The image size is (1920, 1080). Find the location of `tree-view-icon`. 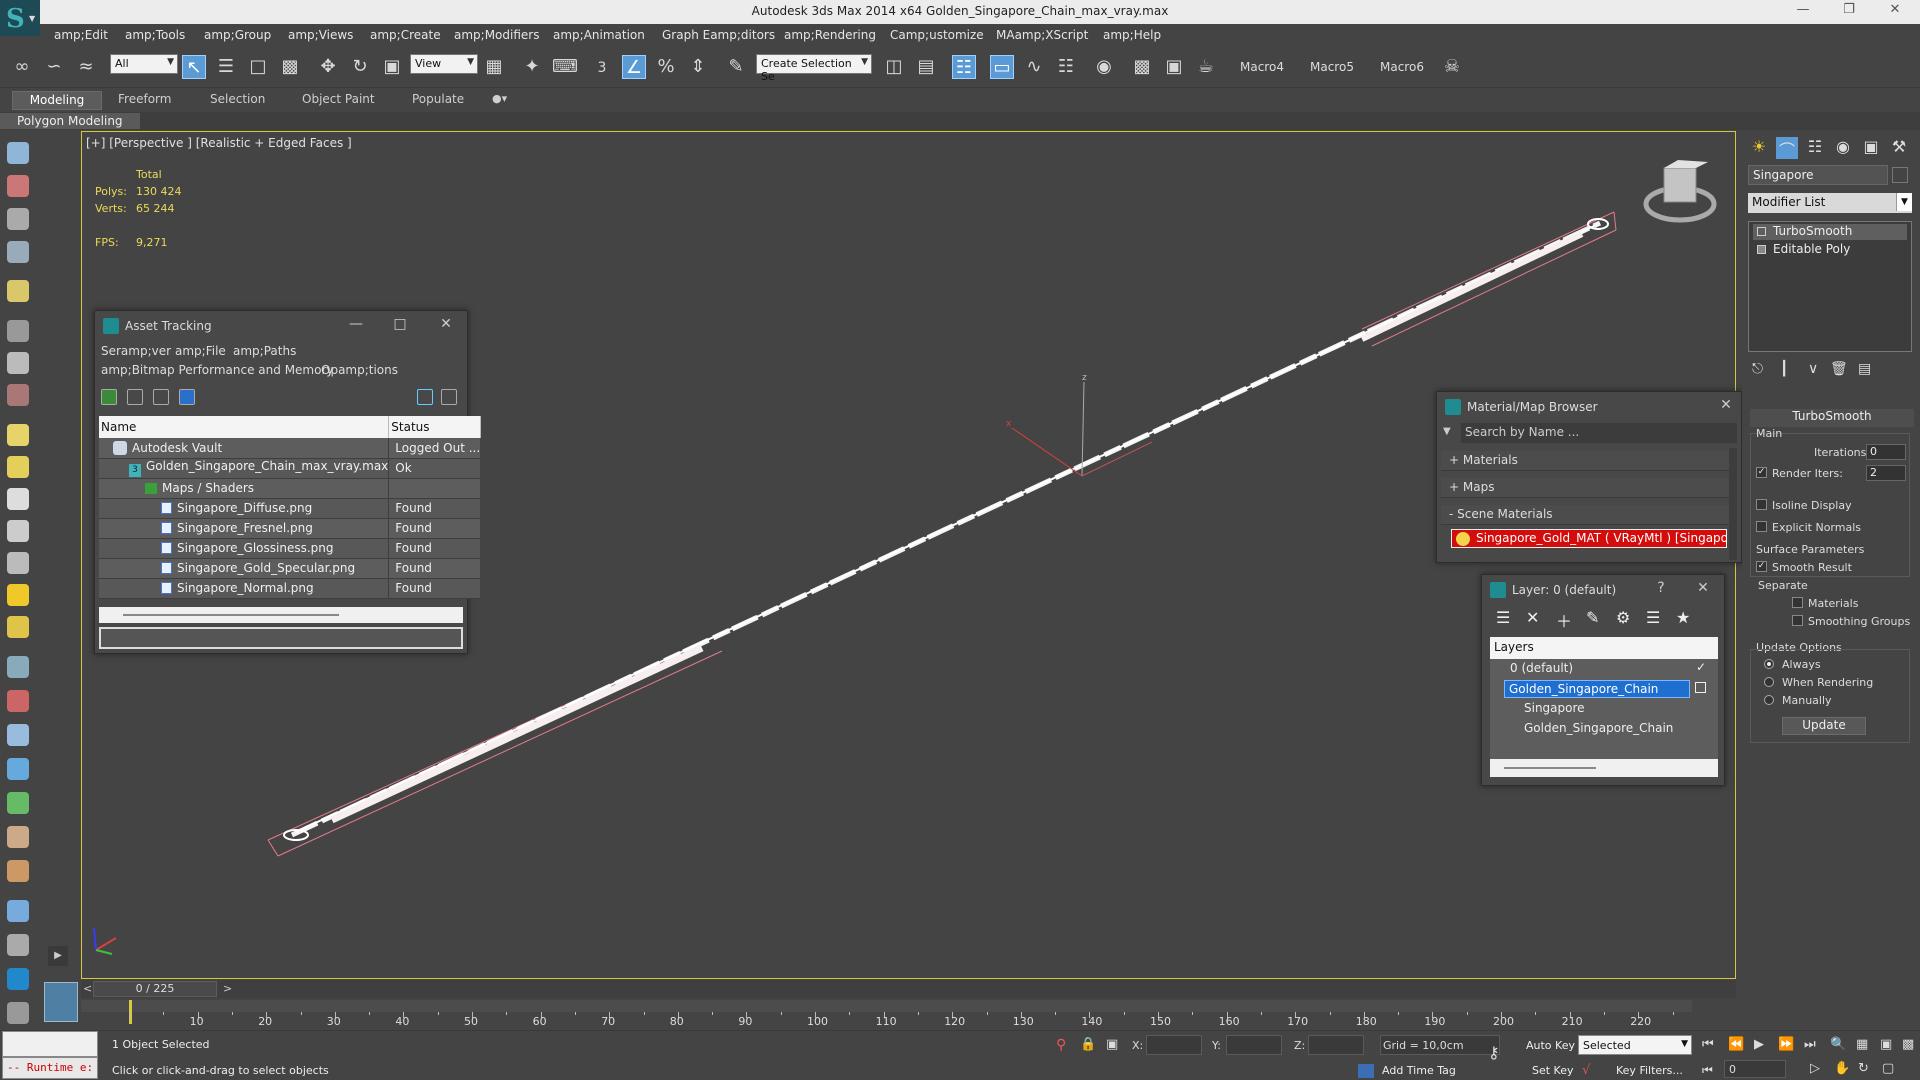

tree-view-icon is located at coordinates (161, 397).